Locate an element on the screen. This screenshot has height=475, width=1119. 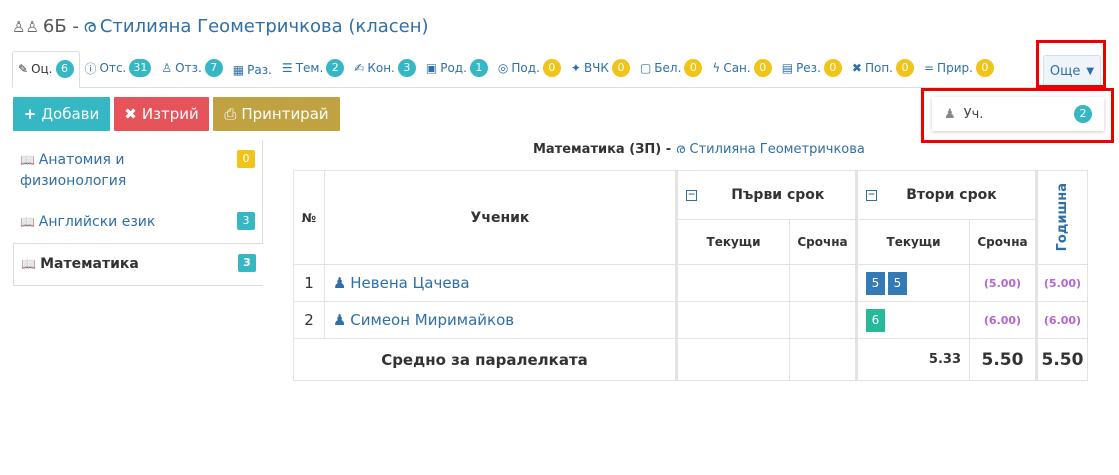
tab-9: ▢ Бел. 0 is located at coordinates (671, 73).